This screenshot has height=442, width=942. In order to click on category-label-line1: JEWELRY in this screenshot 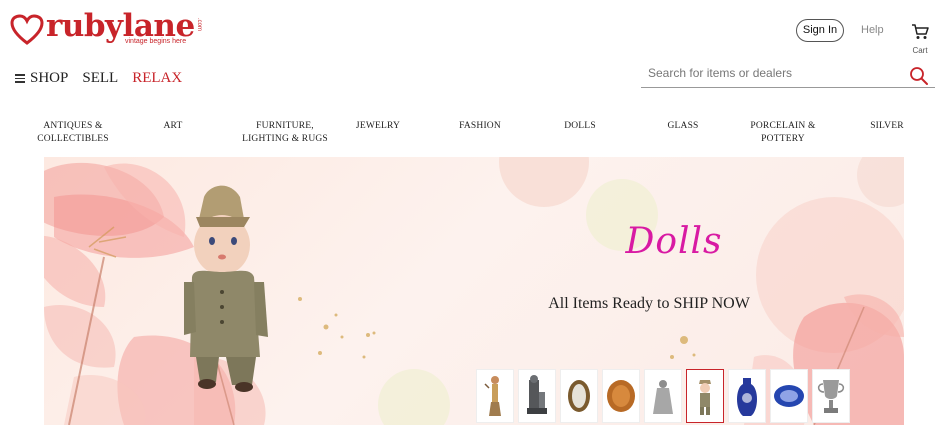, I will do `click(378, 126)`.